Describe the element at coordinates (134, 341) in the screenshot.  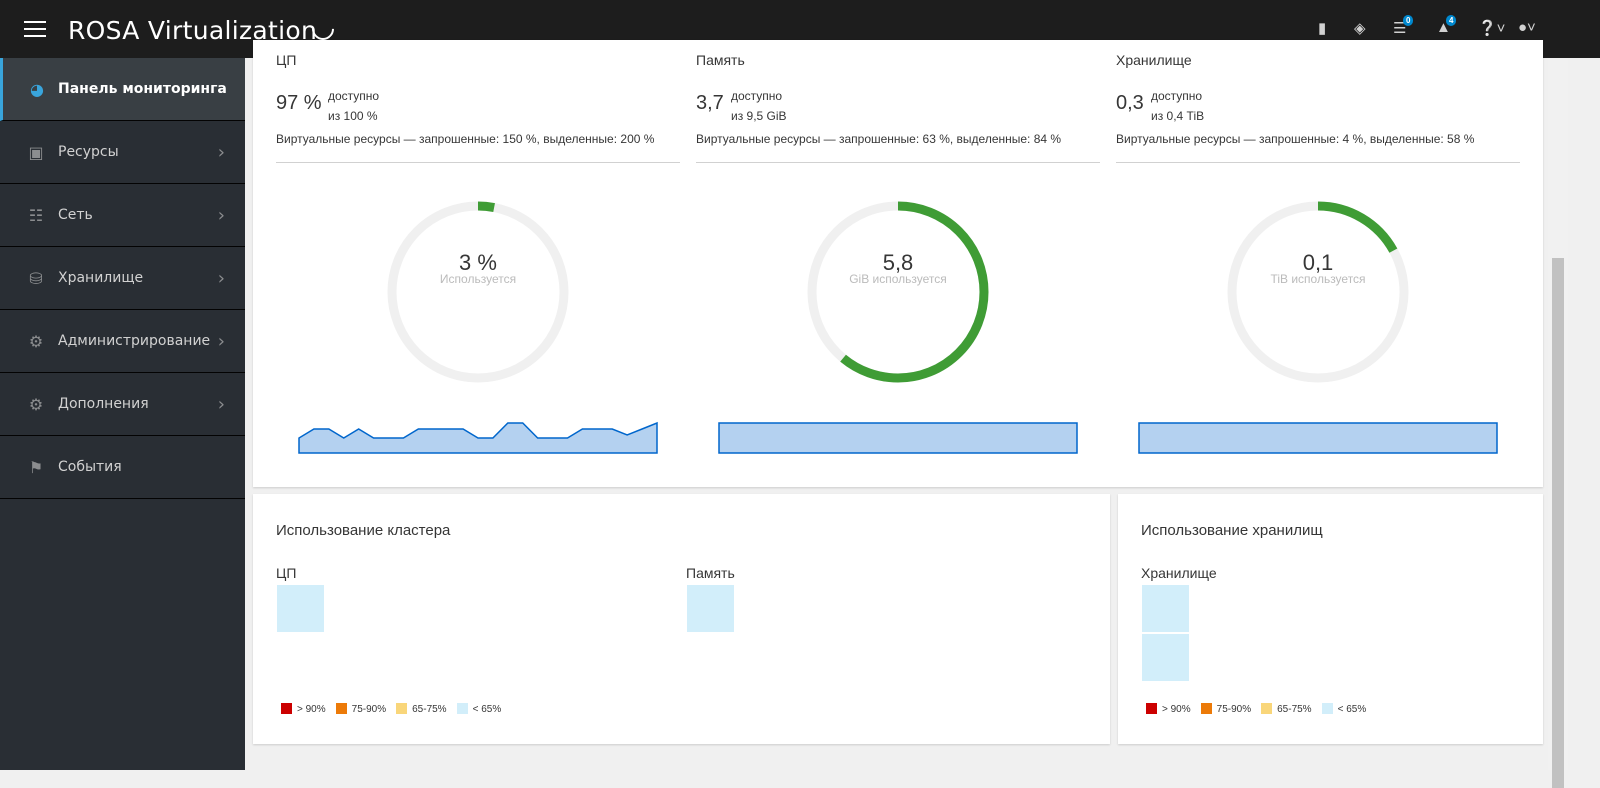
I see `sidebar-item-label: Администрирование` at that location.